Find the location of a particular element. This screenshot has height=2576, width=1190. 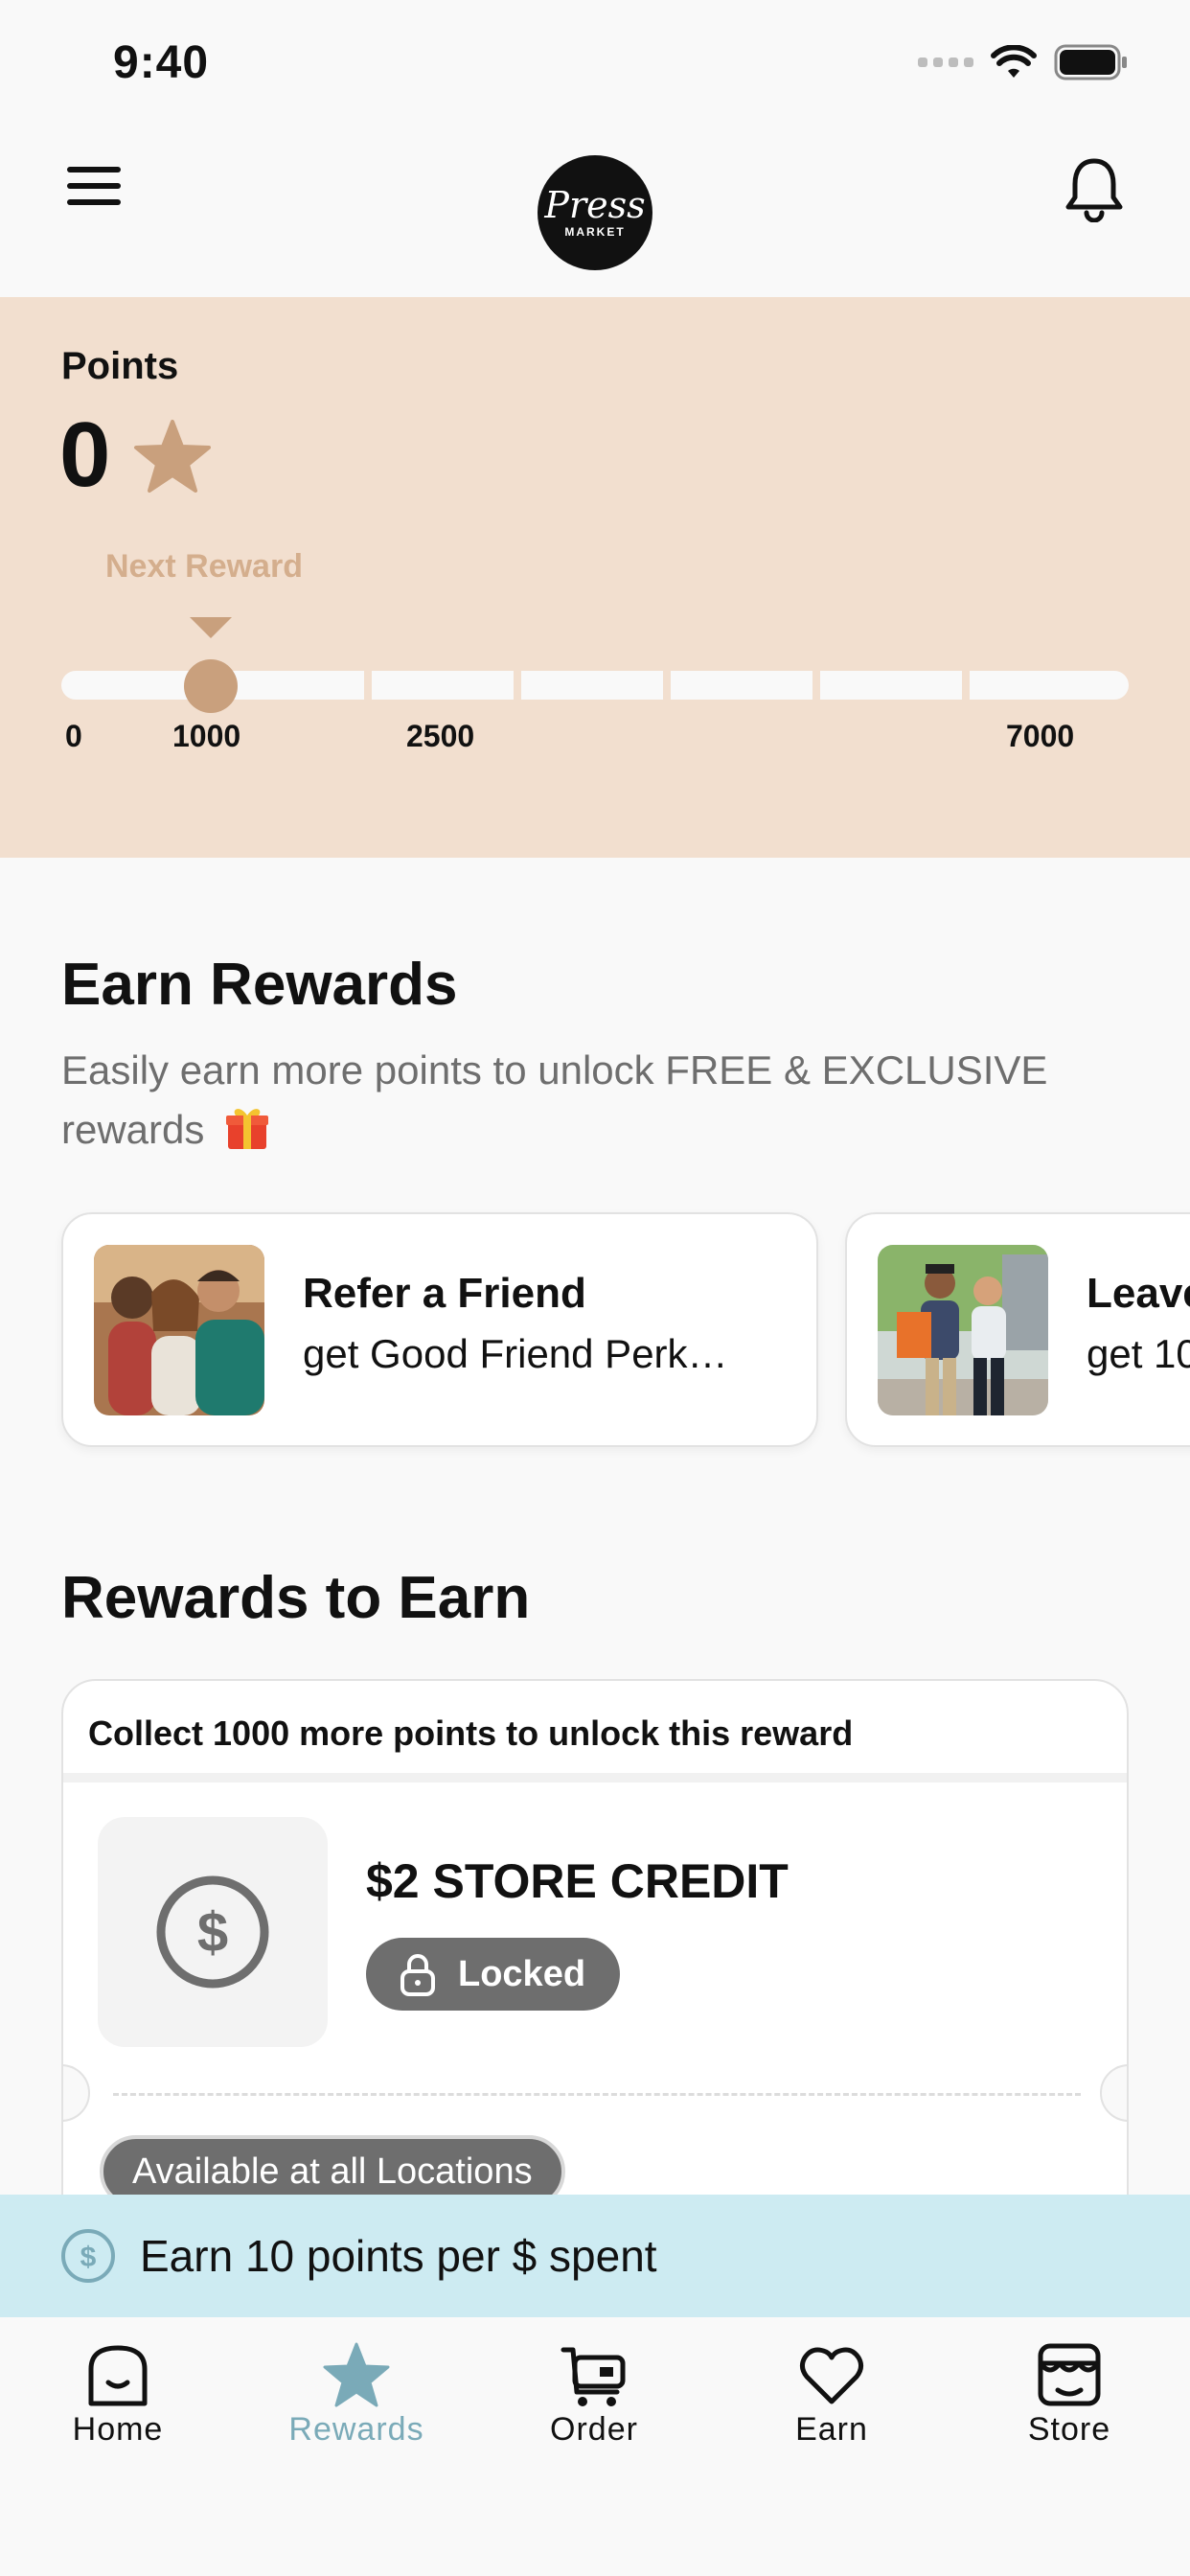

status-bar: 9:40 is located at coordinates (595, 63).